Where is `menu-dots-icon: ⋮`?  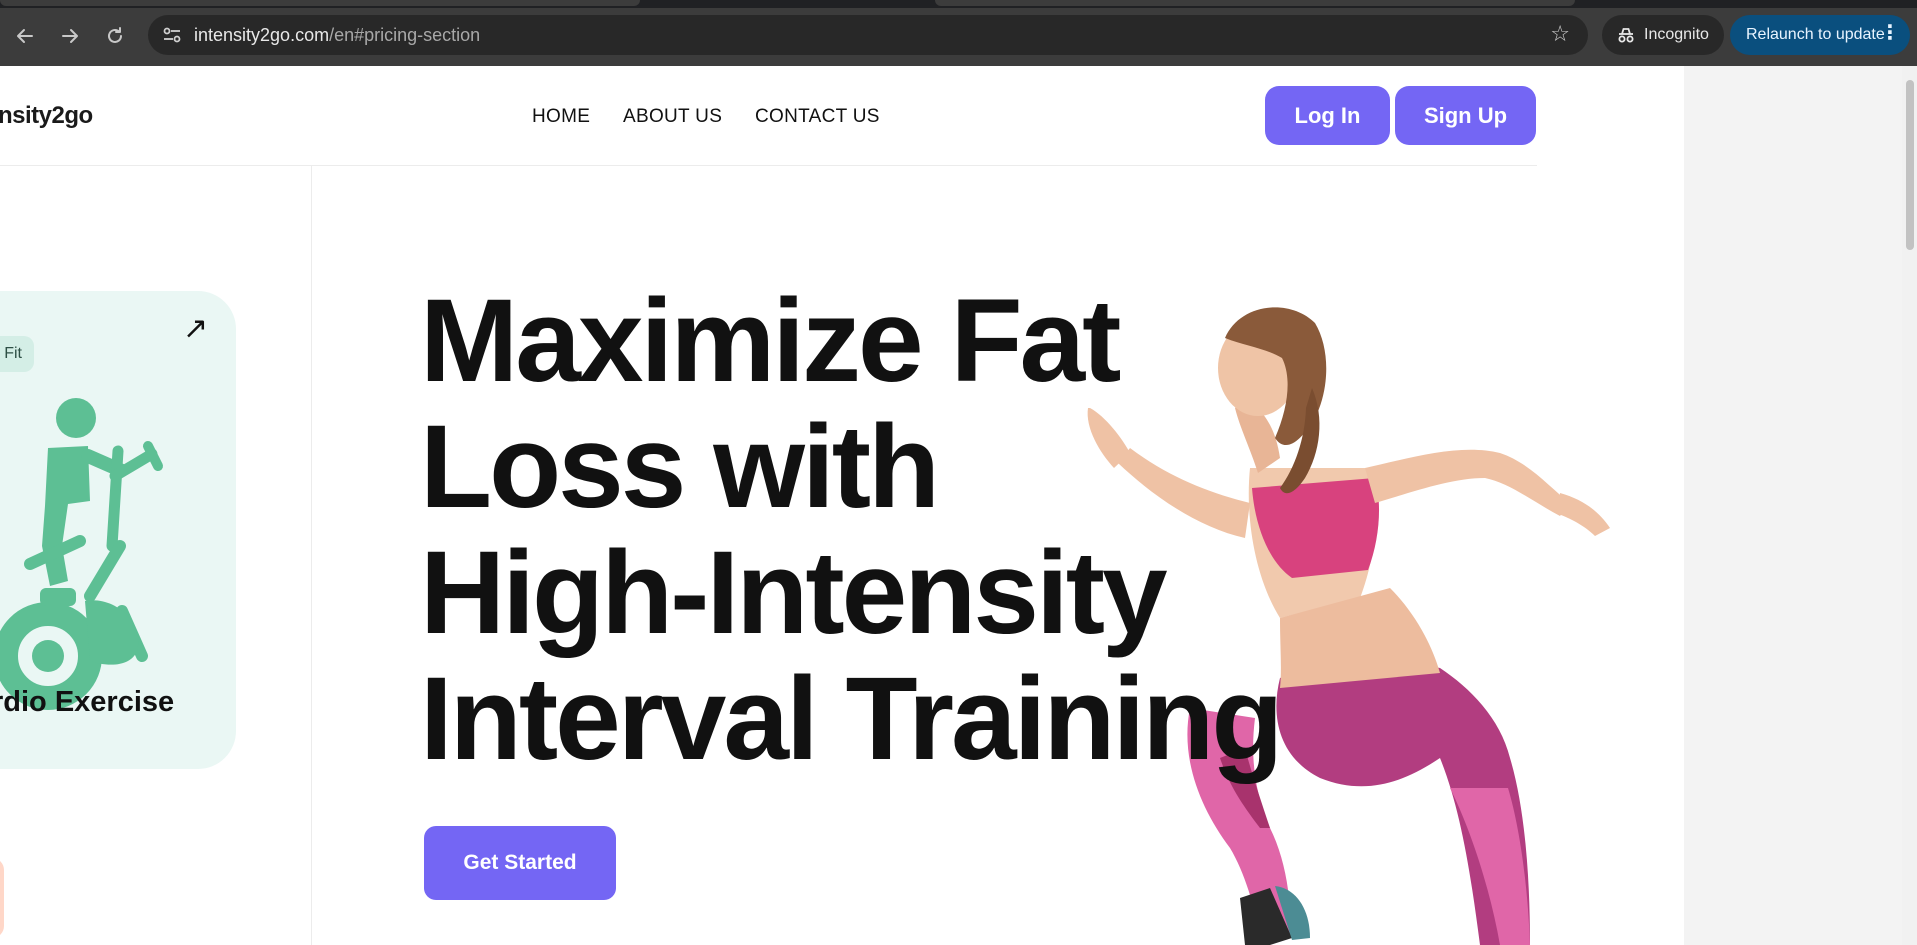
menu-dots-icon: ⋮ is located at coordinates (1890, 33).